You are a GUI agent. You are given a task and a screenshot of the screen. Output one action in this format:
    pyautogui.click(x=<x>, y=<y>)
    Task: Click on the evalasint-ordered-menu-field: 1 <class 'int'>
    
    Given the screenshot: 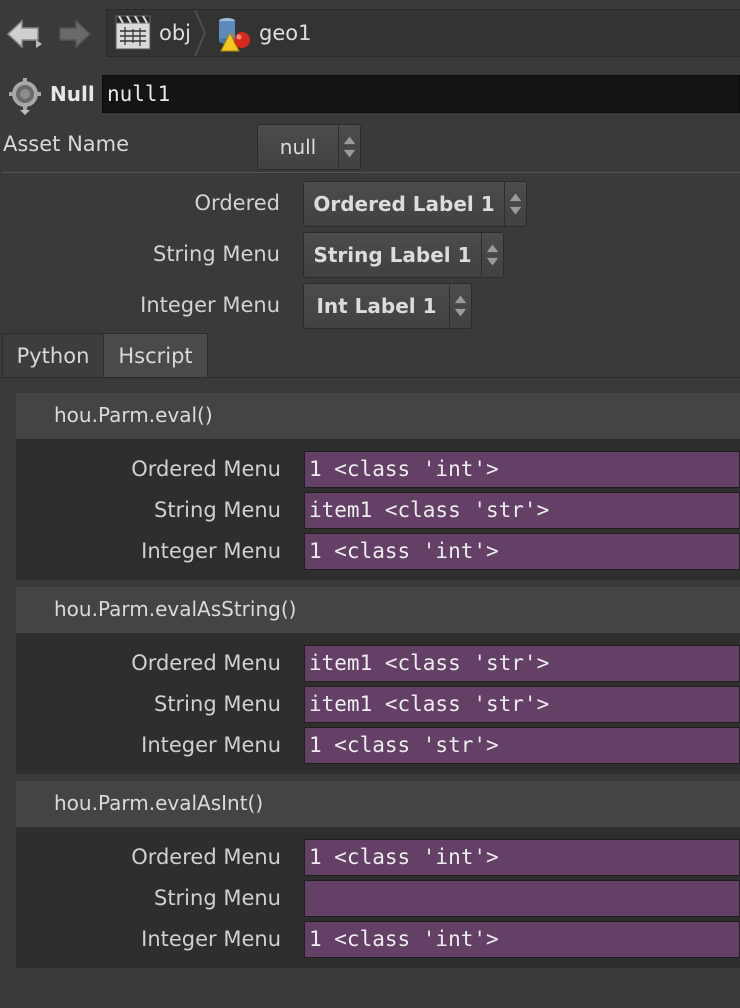 What is the action you would take?
    pyautogui.click(x=522, y=857)
    